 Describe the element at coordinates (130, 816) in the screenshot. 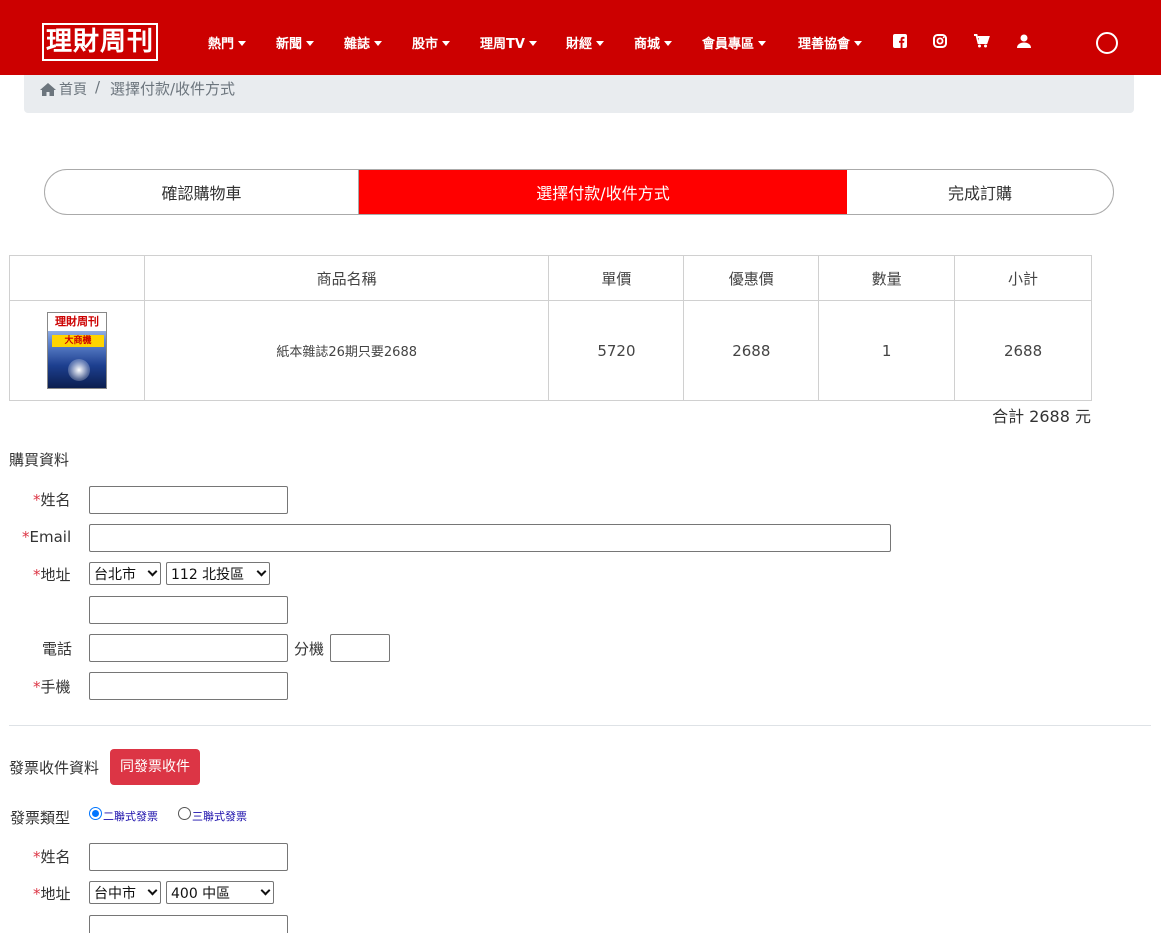

I see `invoice-type-duplicate-label: 二聯式發票` at that location.